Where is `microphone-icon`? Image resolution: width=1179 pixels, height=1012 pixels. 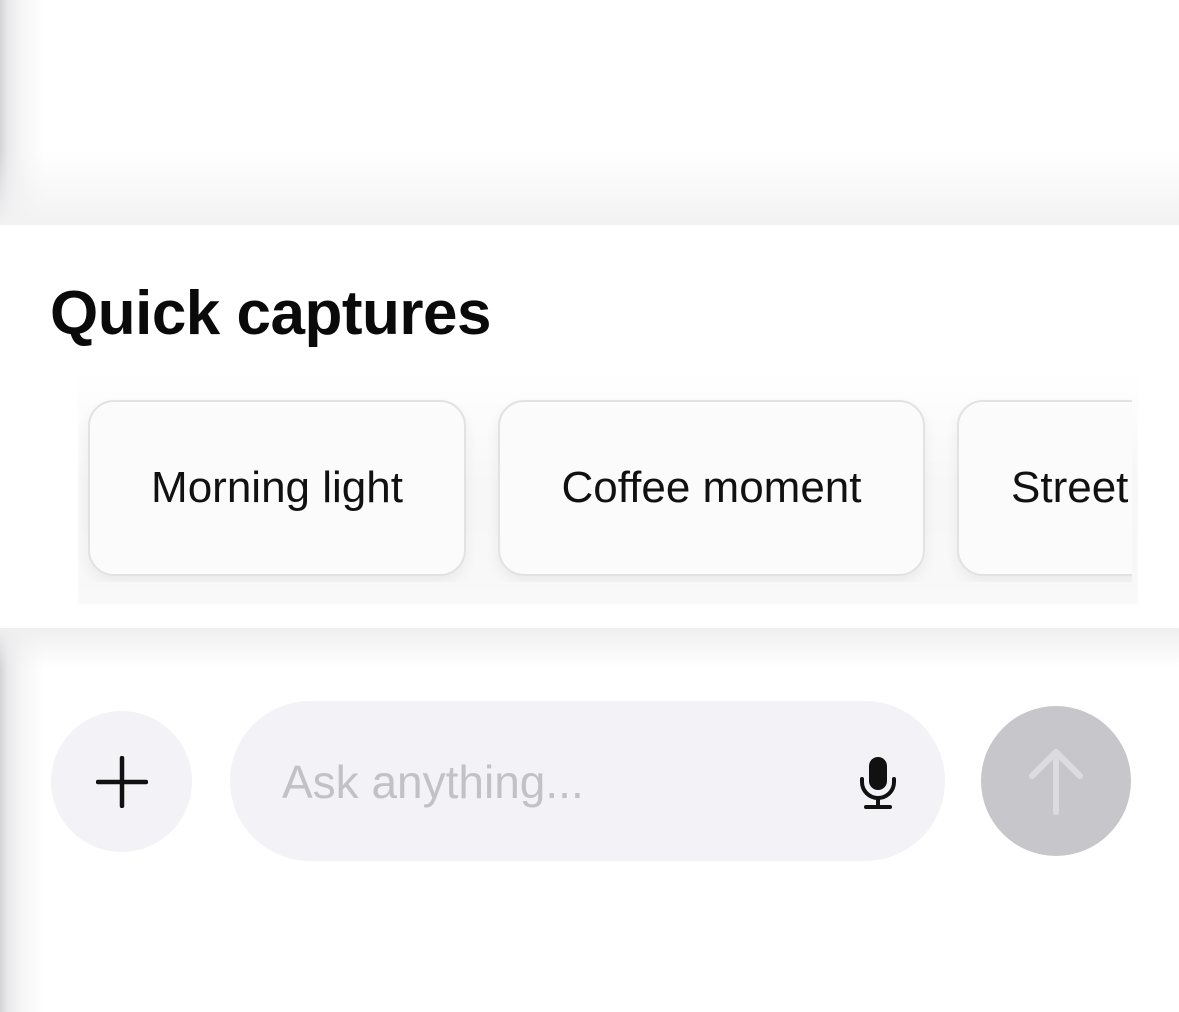 microphone-icon is located at coordinates (878, 783).